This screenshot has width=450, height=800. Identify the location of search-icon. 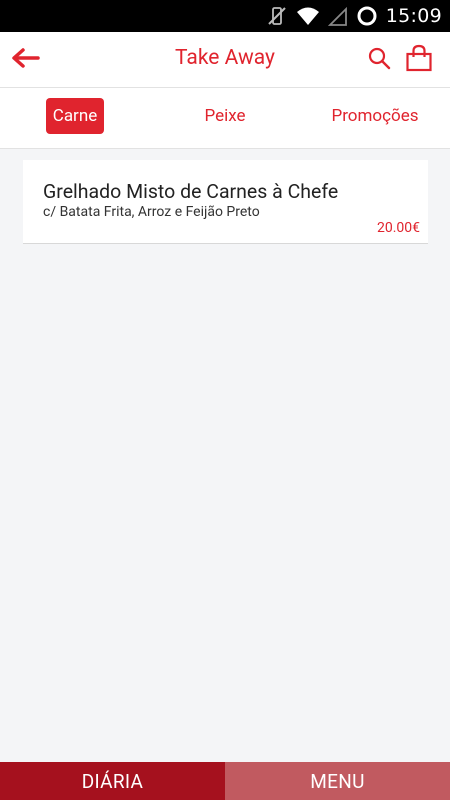
(379, 60).